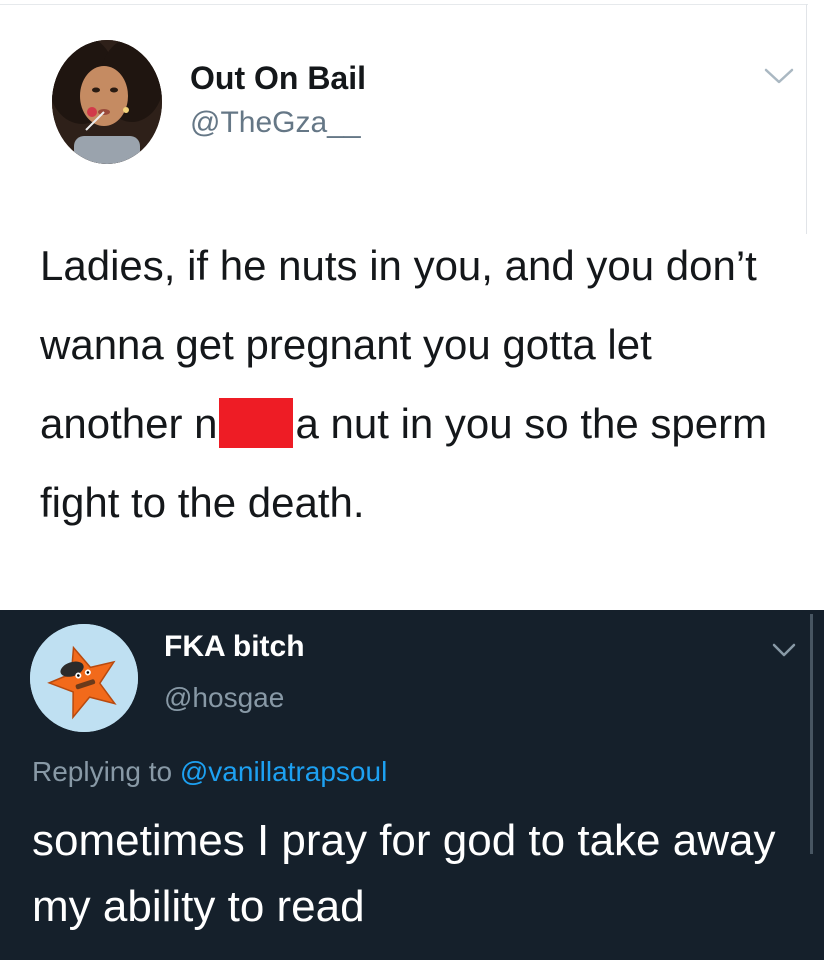 The image size is (824, 960). Describe the element at coordinates (102, 771) in the screenshot. I see `replying-prefix: Replying to` at that location.